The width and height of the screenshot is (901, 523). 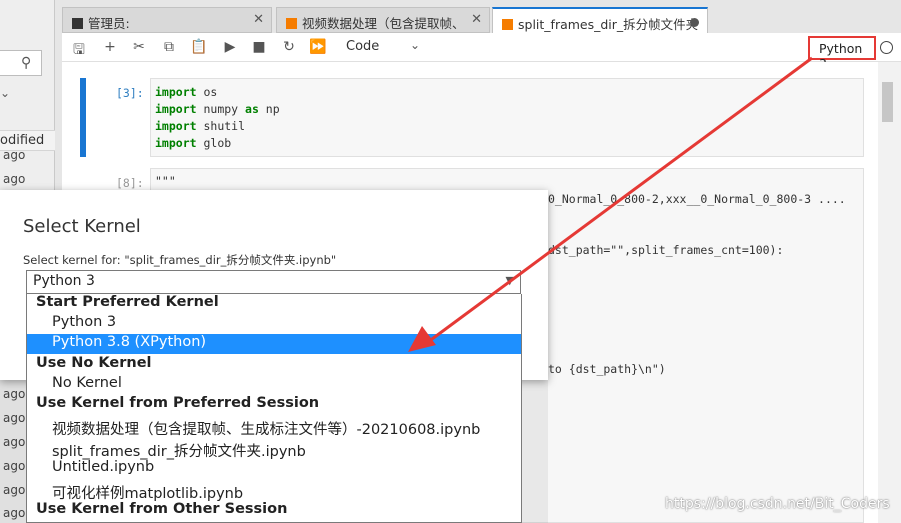 What do you see at coordinates (694, 22) in the screenshot?
I see `unsaved-dot-icon` at bounding box center [694, 22].